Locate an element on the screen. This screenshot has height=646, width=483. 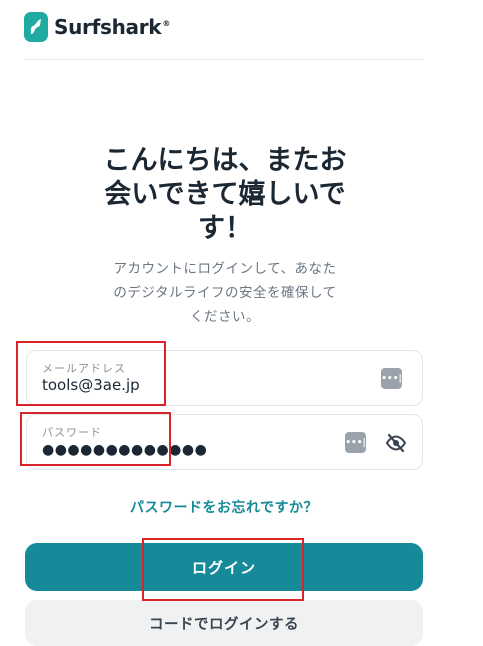
page-title: こんにちは、またお 会いできて嬉しいで す！ is located at coordinates (225, 195).